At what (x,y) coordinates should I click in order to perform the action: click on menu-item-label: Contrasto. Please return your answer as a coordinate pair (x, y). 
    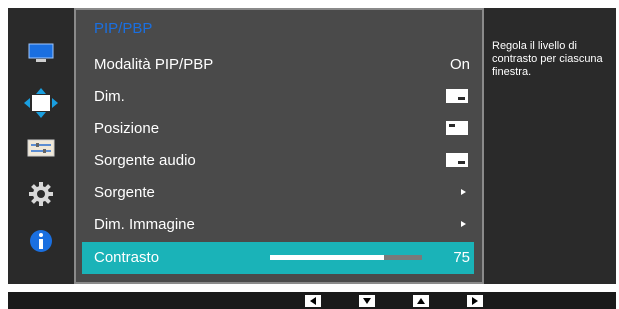
    Looking at the image, I should click on (127, 257).